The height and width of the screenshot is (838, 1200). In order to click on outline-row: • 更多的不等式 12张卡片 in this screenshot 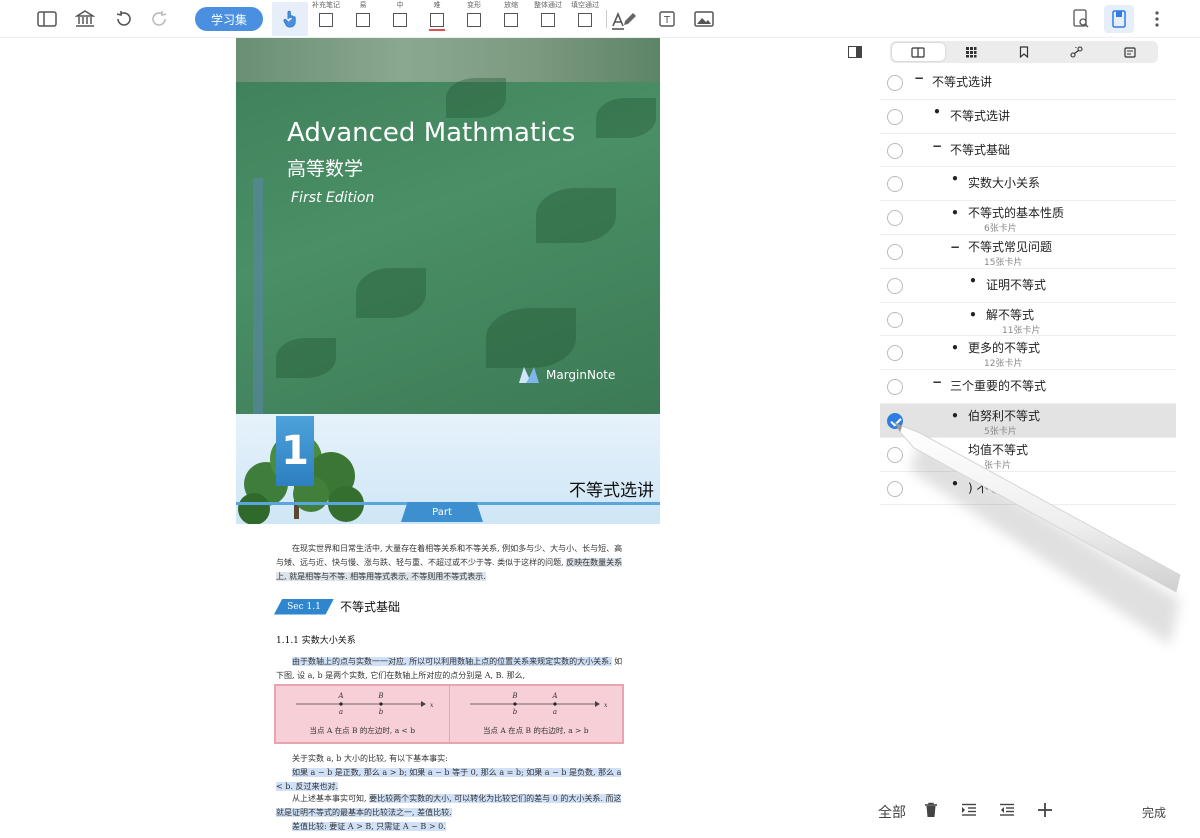, I will do `click(1028, 353)`.